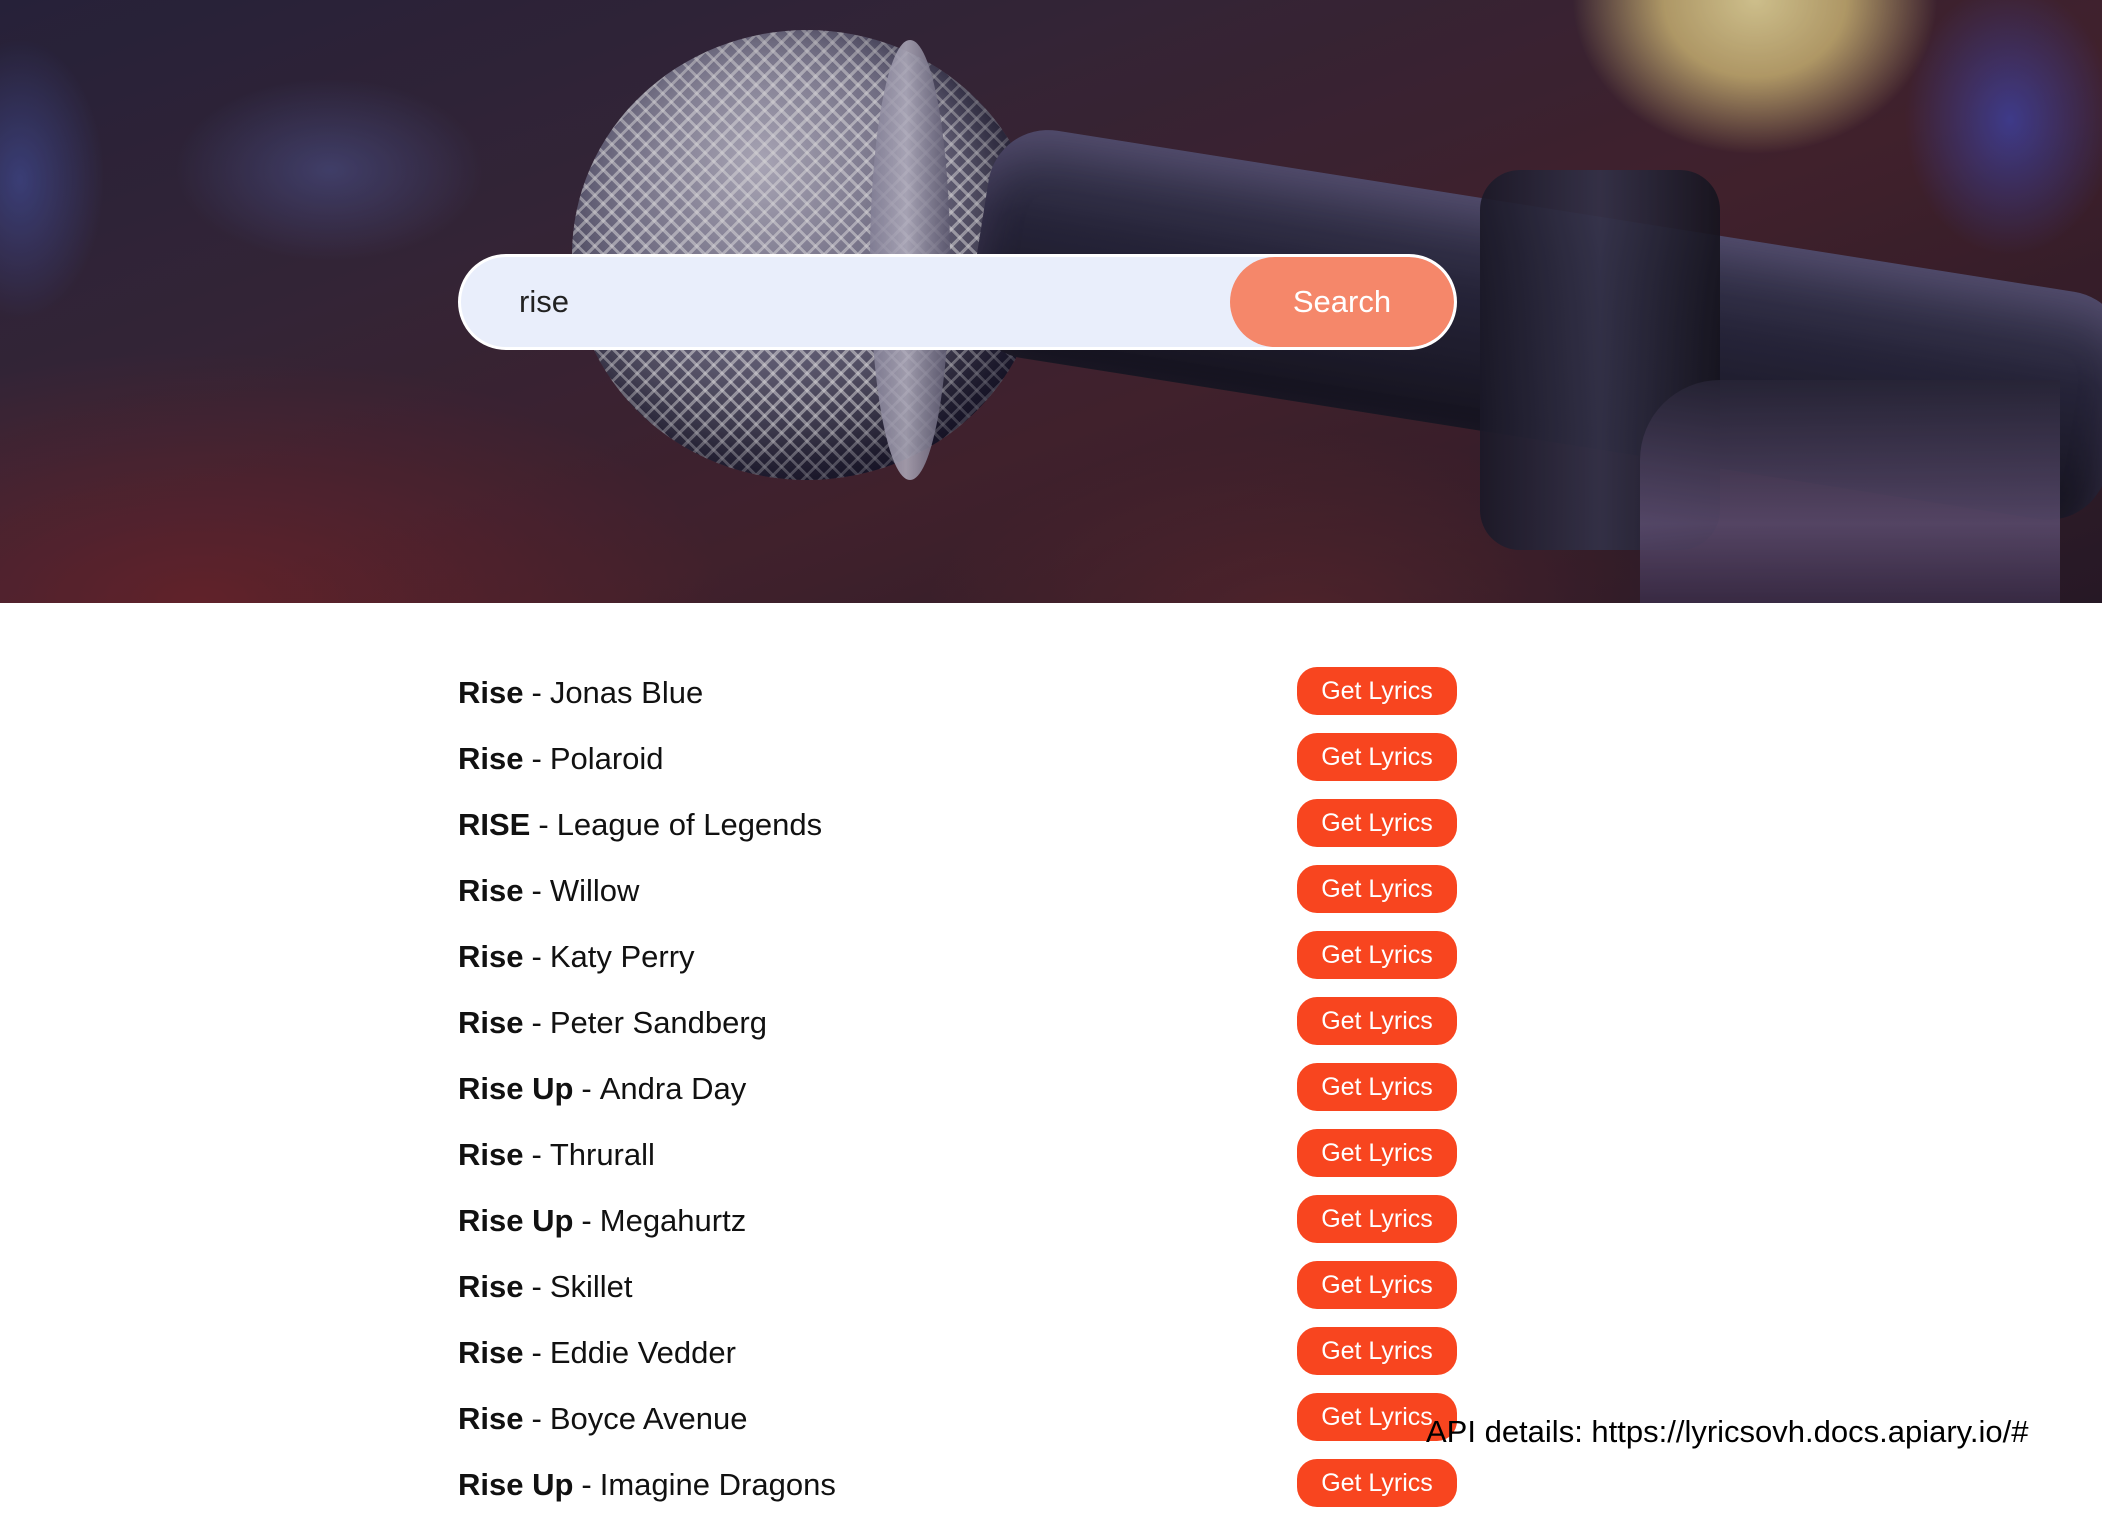 The height and width of the screenshot is (1518, 2102). I want to click on song-title: RISE, so click(494, 824).